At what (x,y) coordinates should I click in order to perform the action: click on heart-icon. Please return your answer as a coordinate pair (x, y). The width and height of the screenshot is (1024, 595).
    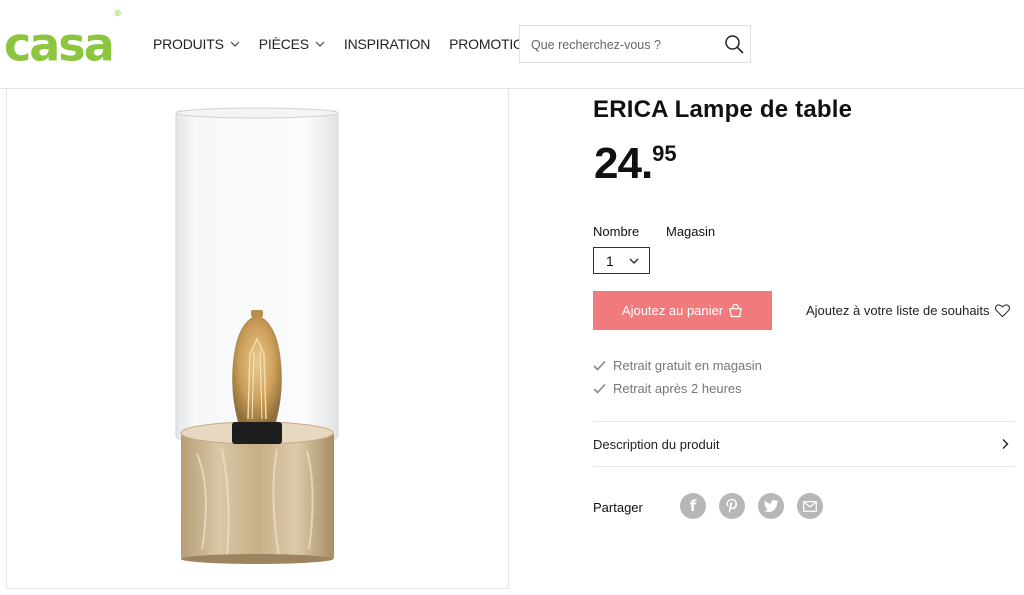
    Looking at the image, I should click on (1002, 311).